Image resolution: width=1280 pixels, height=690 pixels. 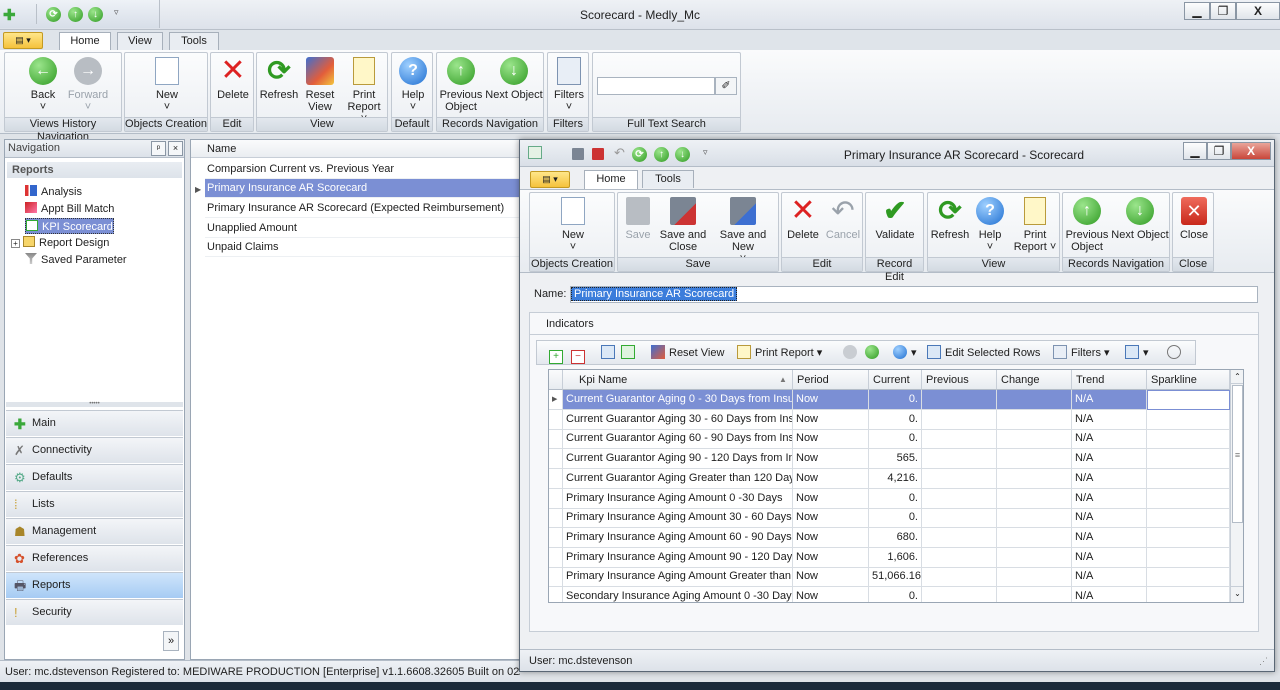 What do you see at coordinates (558, 354) in the screenshot?
I see `add-row-icon: +` at bounding box center [558, 354].